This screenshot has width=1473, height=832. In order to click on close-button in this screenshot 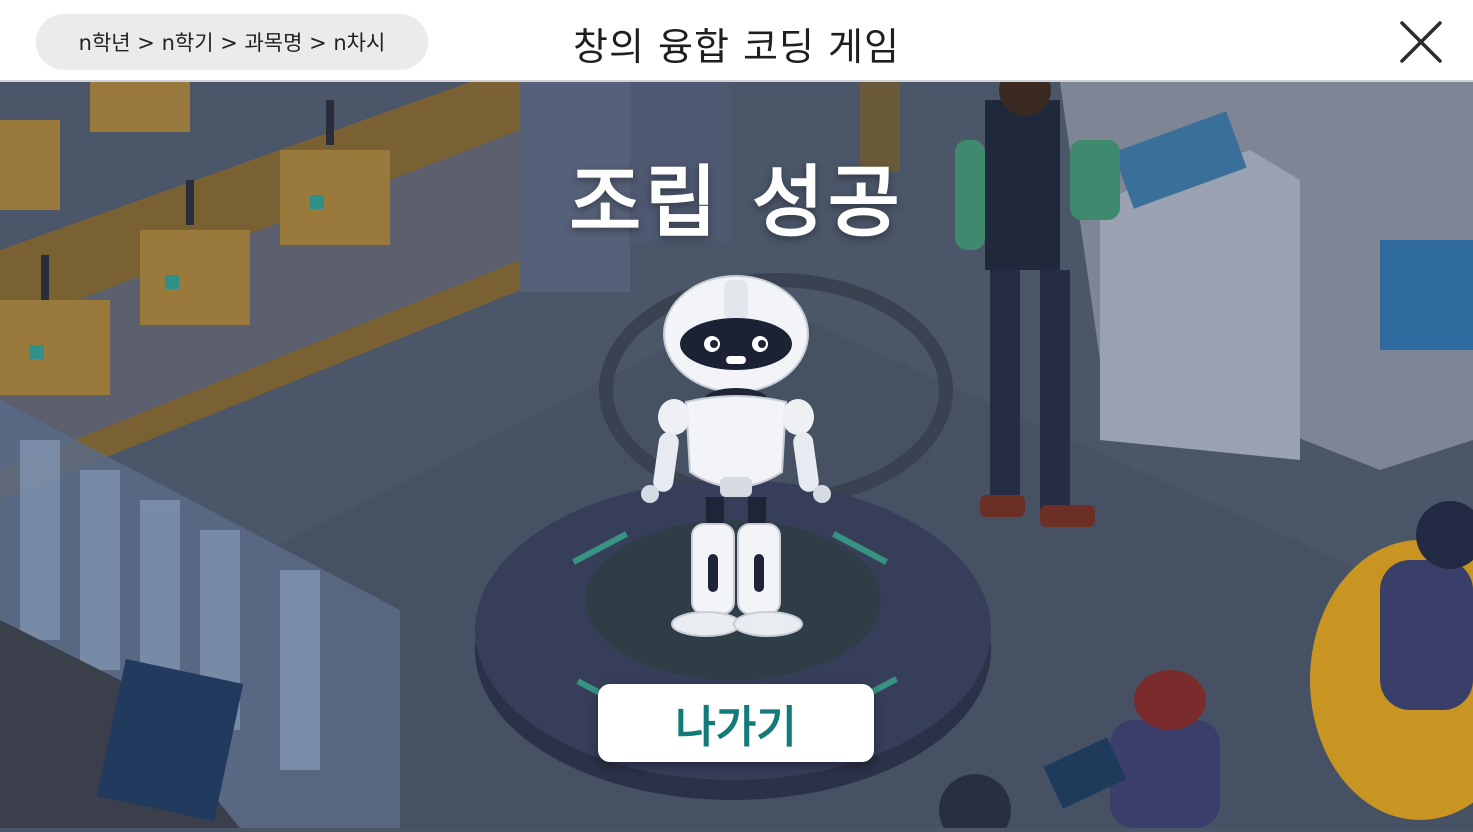, I will do `click(1421, 42)`.